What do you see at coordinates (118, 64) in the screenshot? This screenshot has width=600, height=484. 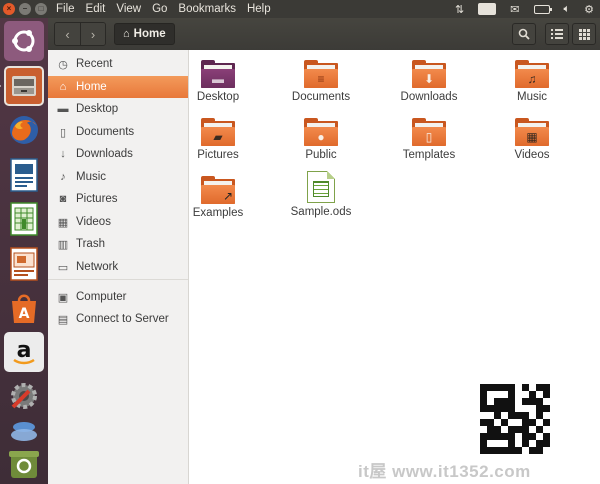 I see `sidebar-item-recent: ◷ Recent` at bounding box center [118, 64].